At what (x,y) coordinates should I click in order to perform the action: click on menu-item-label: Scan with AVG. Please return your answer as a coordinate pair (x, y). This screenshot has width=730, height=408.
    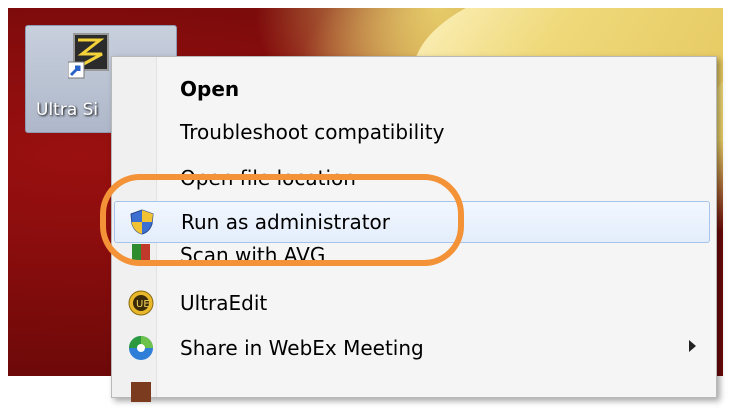
    Looking at the image, I should click on (253, 255).